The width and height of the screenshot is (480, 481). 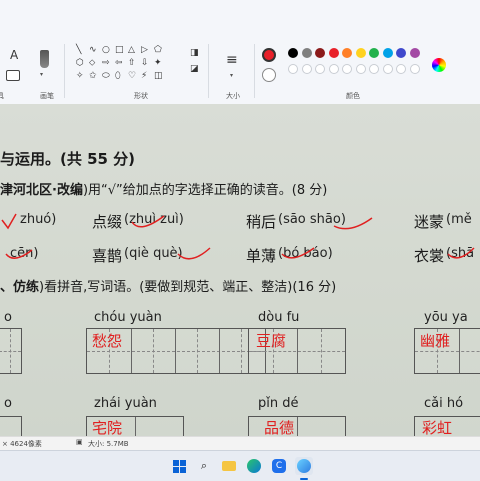 I want to click on text-tool-button: A, so click(x=14, y=55).